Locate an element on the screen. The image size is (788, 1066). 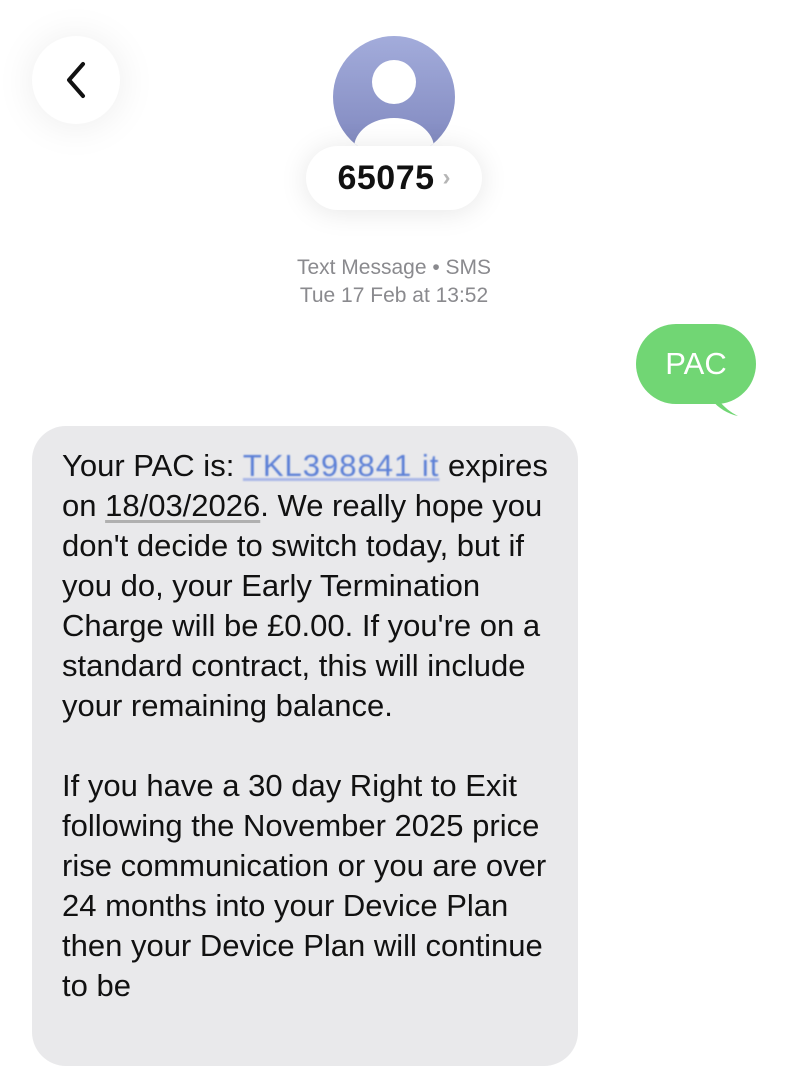
pac-code-link: TKL398841 it is located at coordinates (341, 465).